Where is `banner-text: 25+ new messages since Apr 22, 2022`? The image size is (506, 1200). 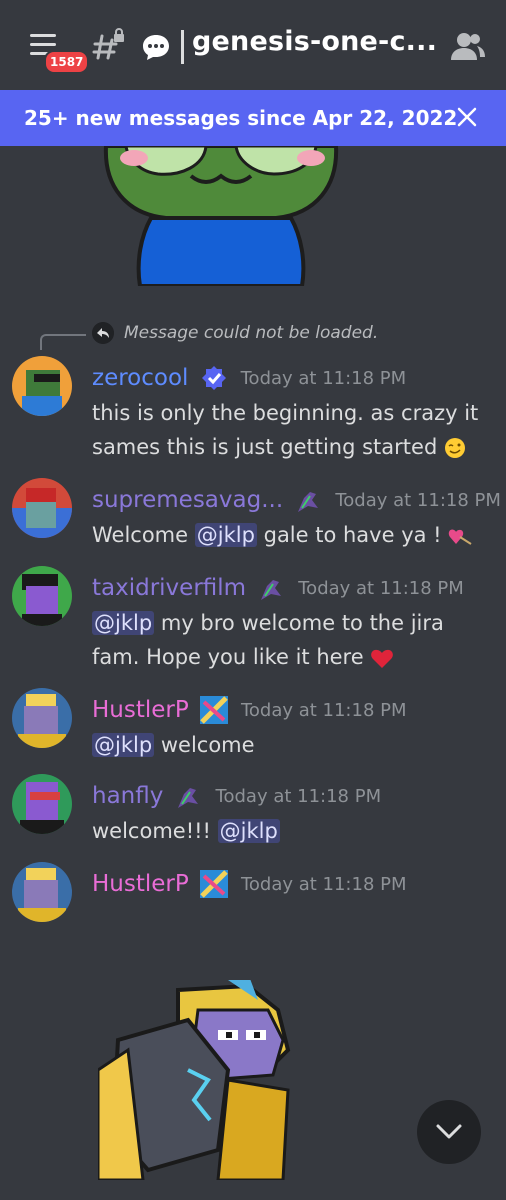
banner-text: 25+ new messages since Apr 22, 2022 is located at coordinates (241, 118).